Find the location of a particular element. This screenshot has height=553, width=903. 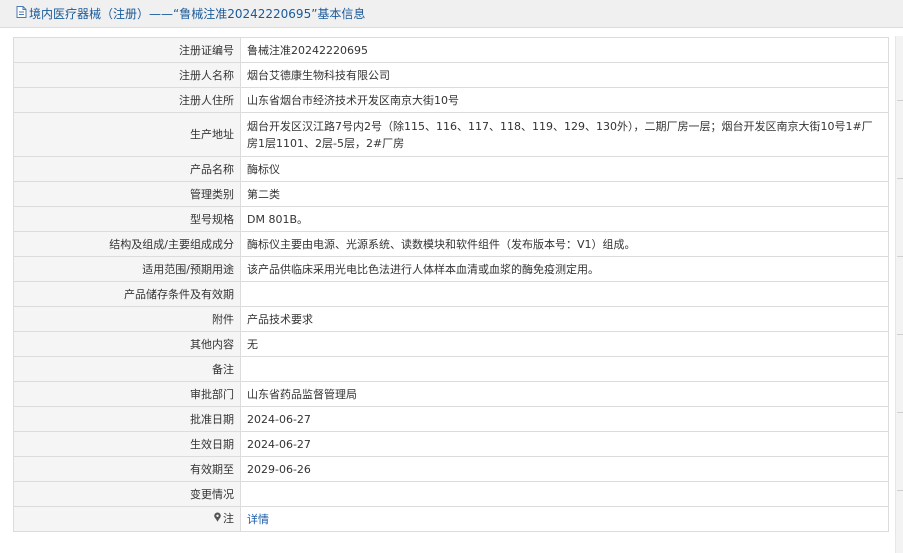

header-title-wrap: 境内医疗器械（注册）——“鲁械注准20242220695”基本信息 is located at coordinates (191, 13).